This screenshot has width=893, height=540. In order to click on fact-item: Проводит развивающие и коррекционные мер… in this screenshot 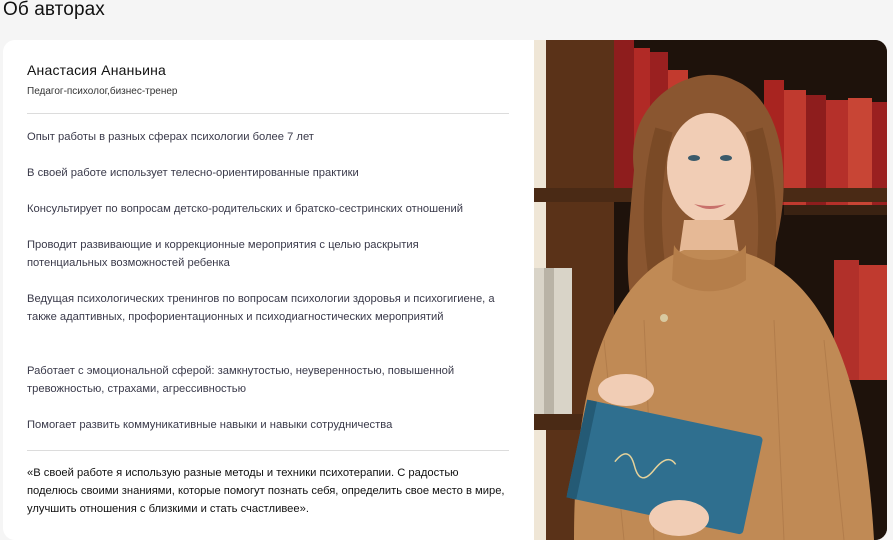, I will do `click(223, 254)`.